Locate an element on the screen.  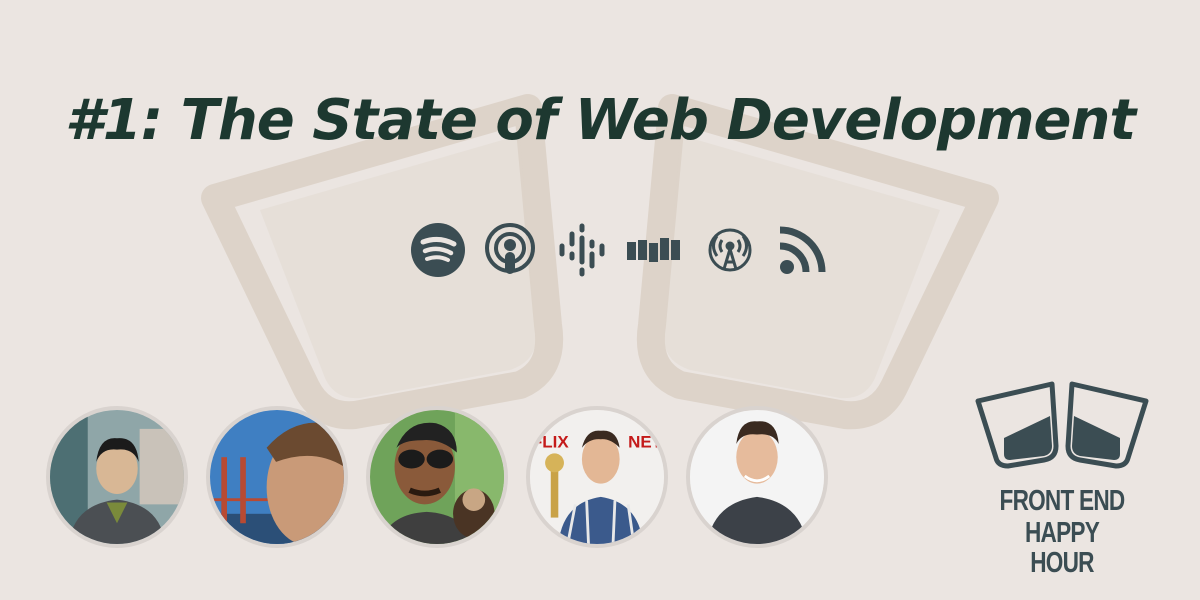
spotify-icon is located at coordinates (438, 250).